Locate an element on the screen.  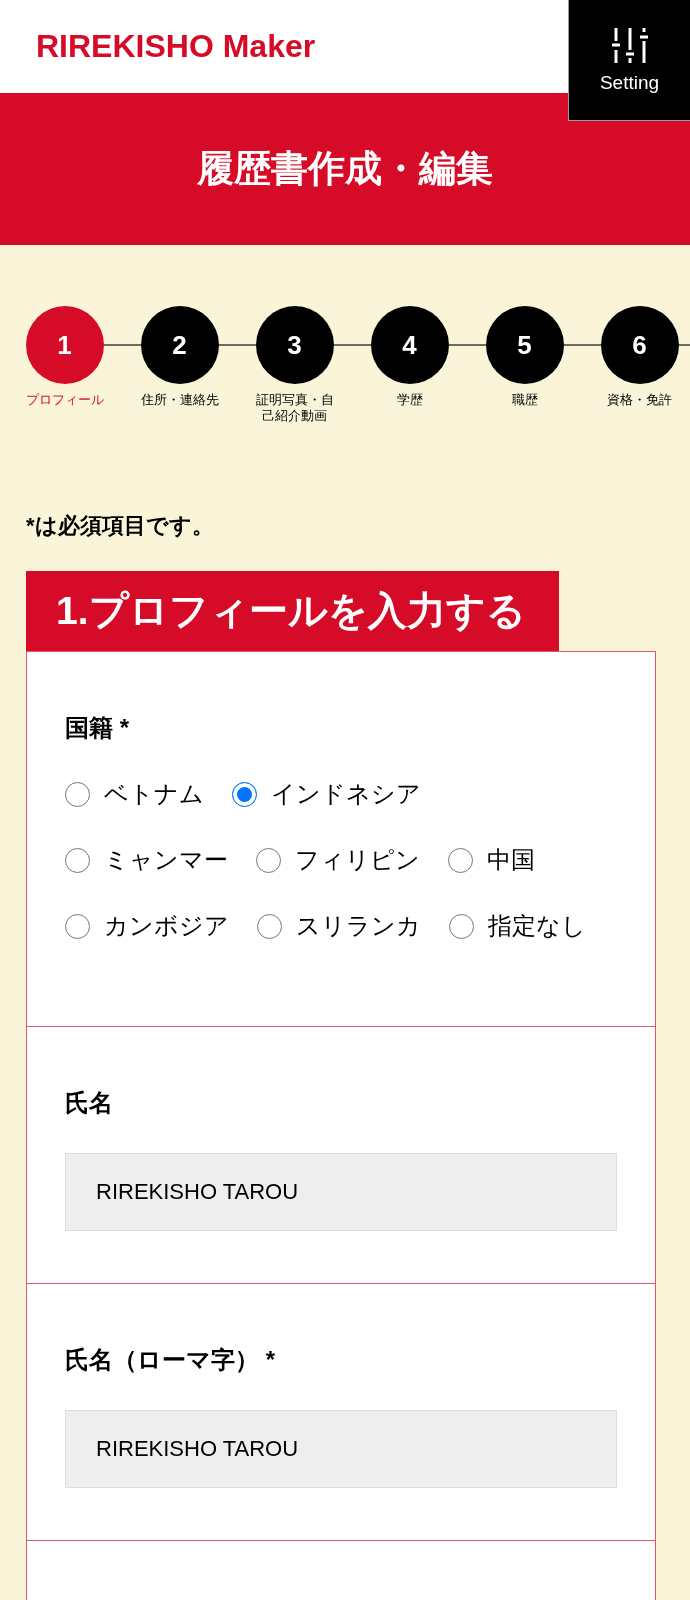
field-label: 国籍 * is located at coordinates (97, 728).